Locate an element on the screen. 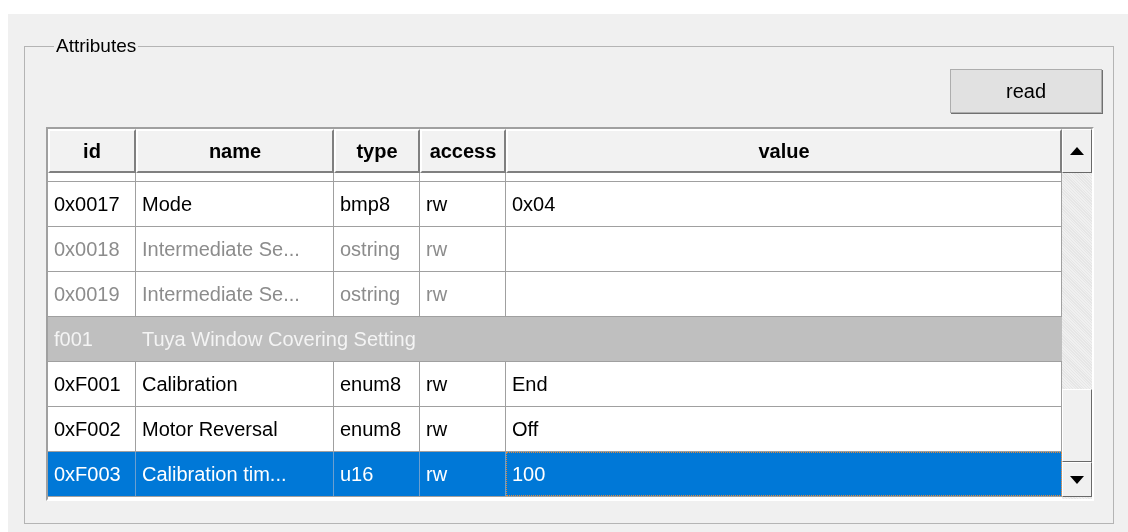  down-triangle-icon is located at coordinates (1077, 479).